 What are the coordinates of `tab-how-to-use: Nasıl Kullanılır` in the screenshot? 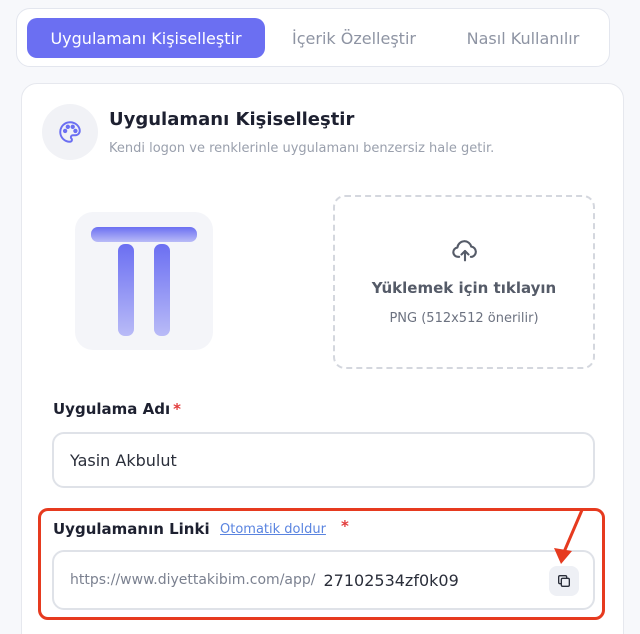 It's located at (523, 38).